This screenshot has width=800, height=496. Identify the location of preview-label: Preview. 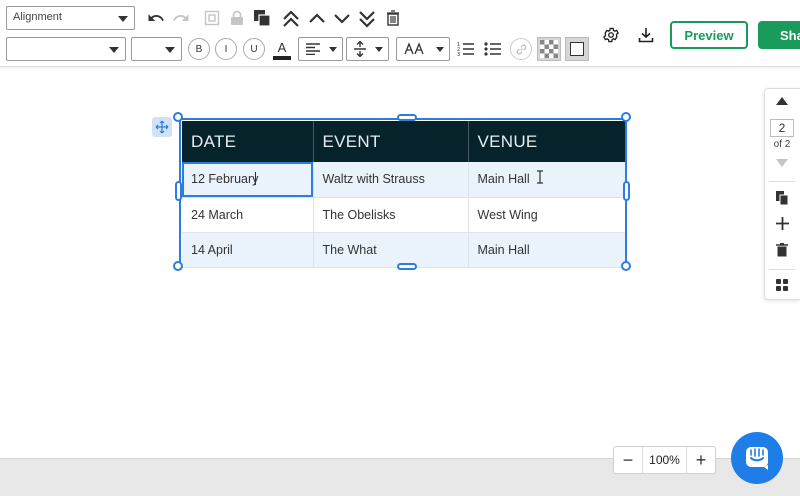
(709, 35).